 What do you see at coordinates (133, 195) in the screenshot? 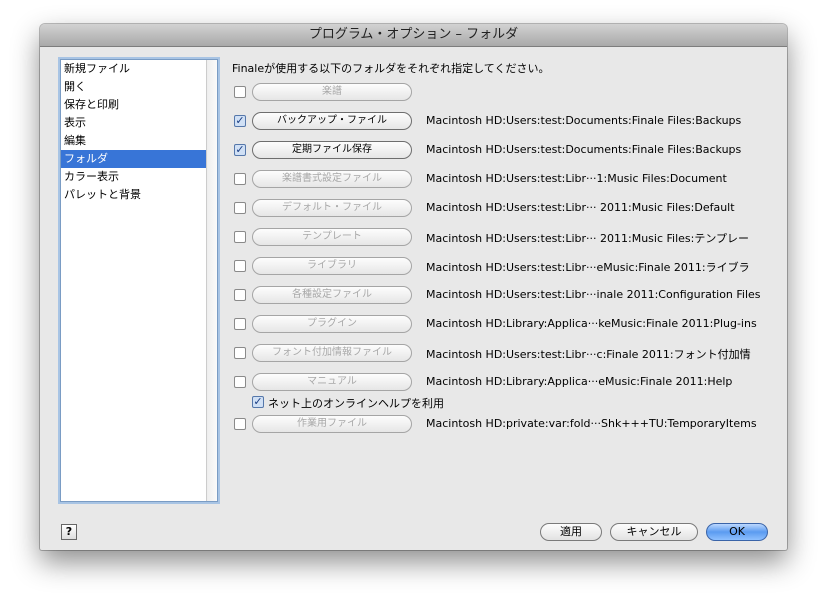
I see `sidebar-item: パレットと背景` at bounding box center [133, 195].